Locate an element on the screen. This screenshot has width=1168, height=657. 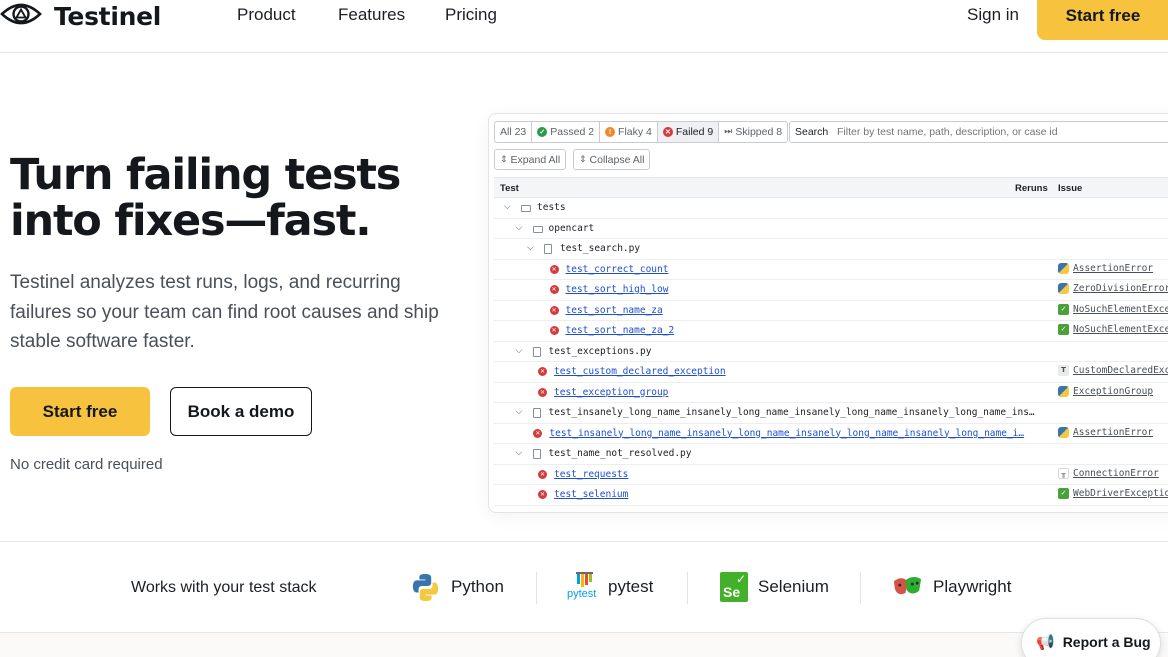
eye-logo-icon is located at coordinates (21, 14).